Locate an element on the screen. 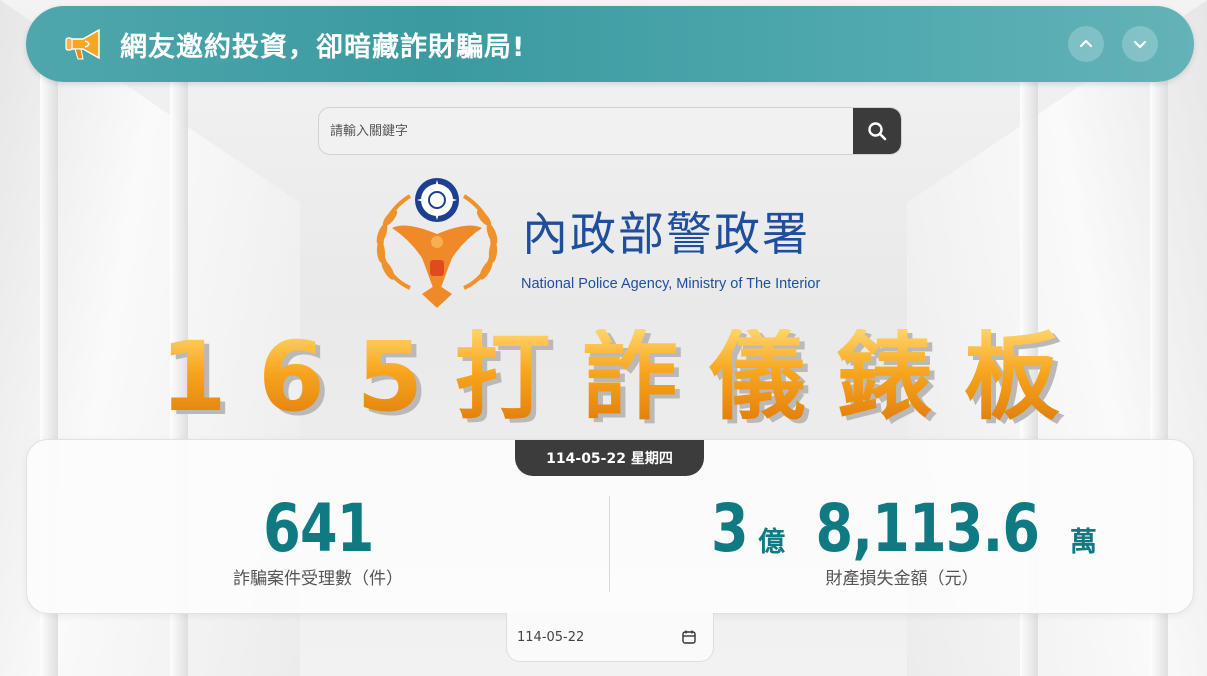 The width and height of the screenshot is (1207, 676). announcement-nav is located at coordinates (1113, 44).